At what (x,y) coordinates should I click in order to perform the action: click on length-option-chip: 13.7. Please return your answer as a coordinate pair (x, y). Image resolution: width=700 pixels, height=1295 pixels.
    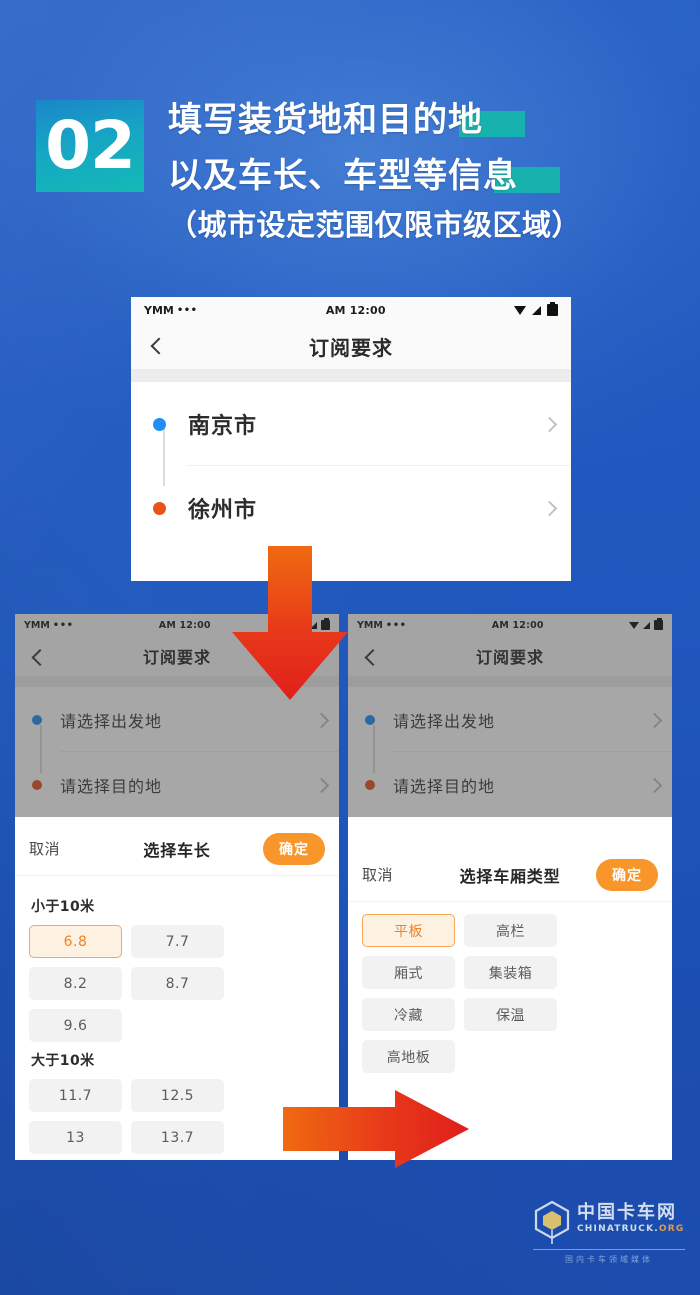
    Looking at the image, I should click on (177, 1137).